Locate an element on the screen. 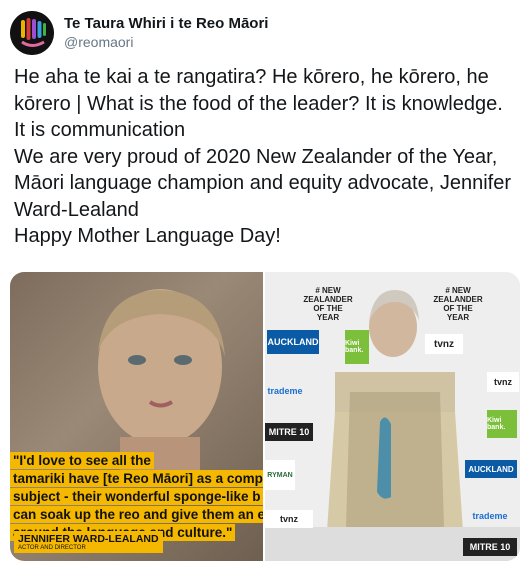 The height and width of the screenshot is (572, 530). attribution-role: ACTOR AND DIRECTOR is located at coordinates (52, 548).